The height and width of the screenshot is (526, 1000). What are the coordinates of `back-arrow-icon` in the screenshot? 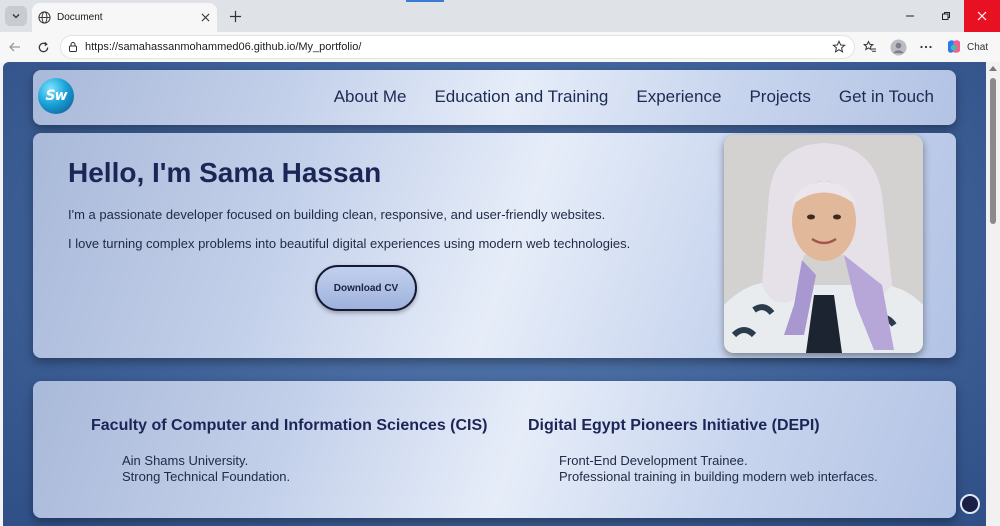 It's located at (14, 47).